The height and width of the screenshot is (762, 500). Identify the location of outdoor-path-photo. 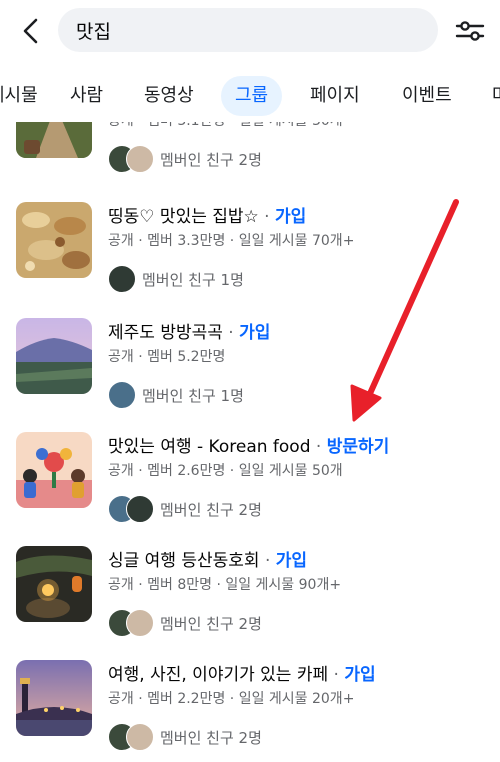
(54, 140).